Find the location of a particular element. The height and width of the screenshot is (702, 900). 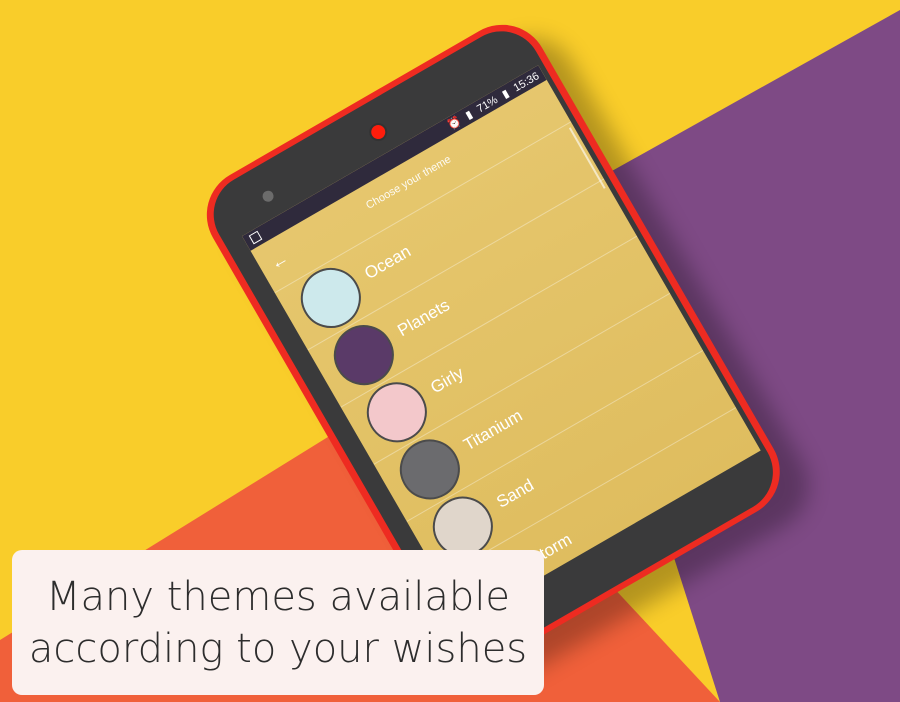

theme-label: Titanium is located at coordinates (493, 430).